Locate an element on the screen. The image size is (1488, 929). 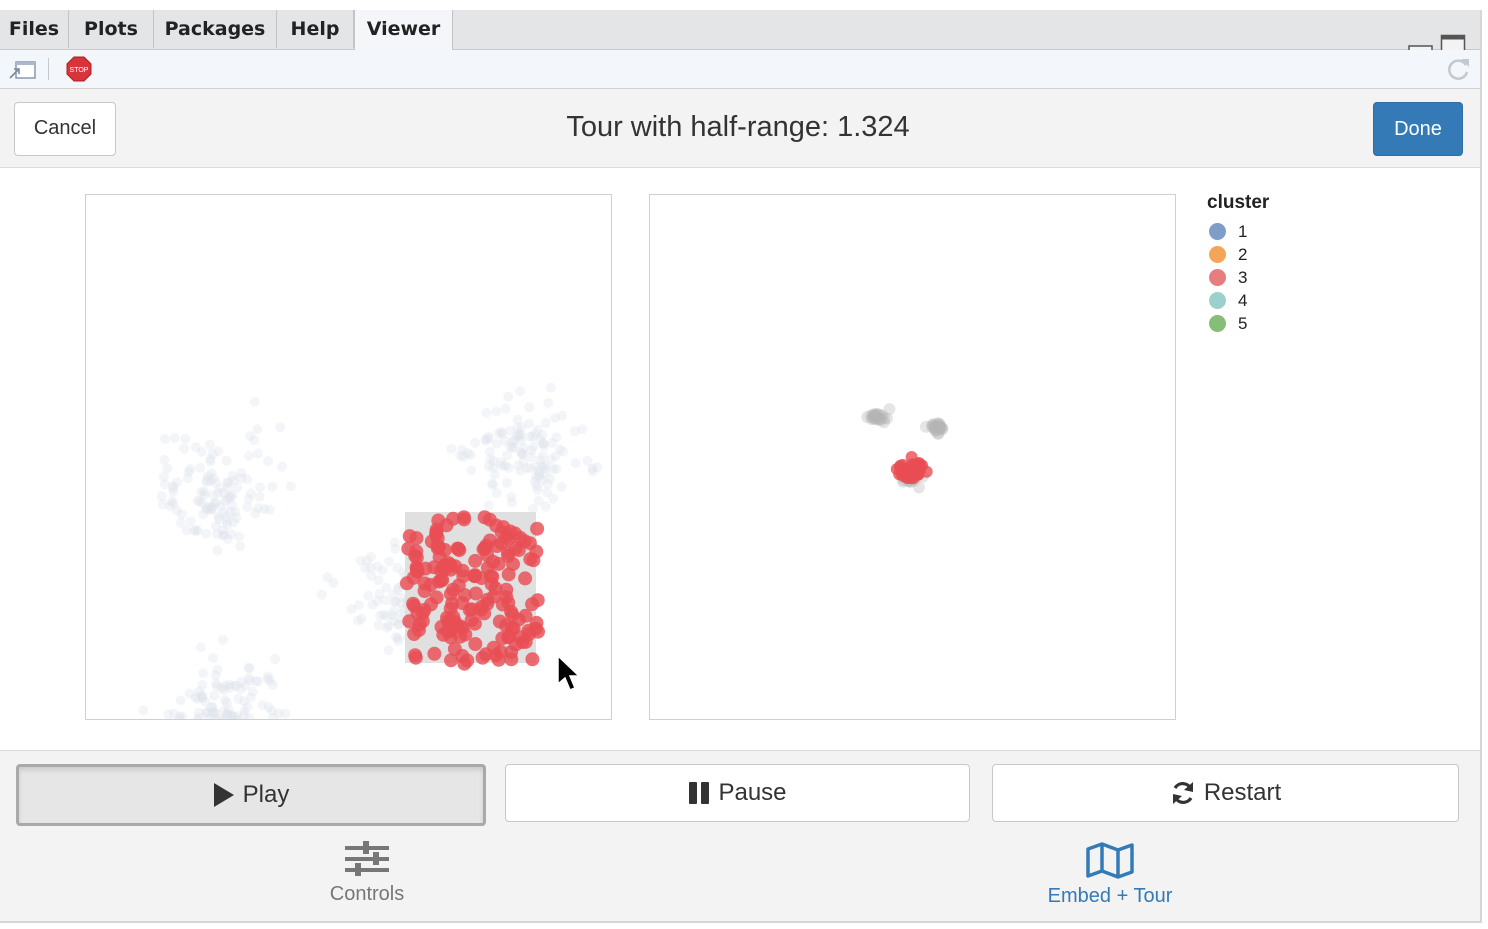
tour-faded-point is located at coordinates (867, 417).